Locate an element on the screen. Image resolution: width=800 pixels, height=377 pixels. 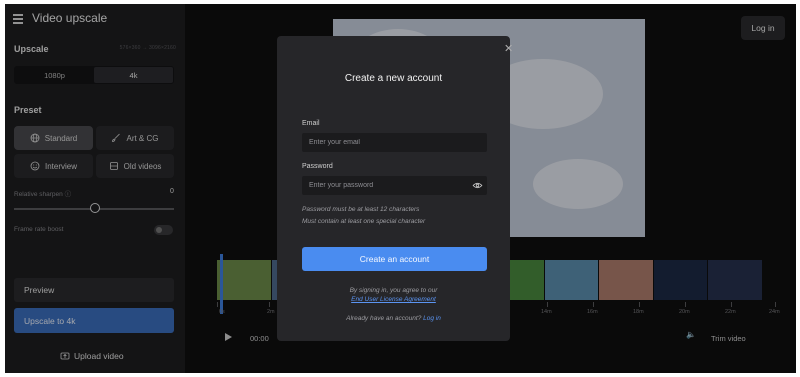
have-account-line: Already have an account? Log in is located at coordinates (393, 318).